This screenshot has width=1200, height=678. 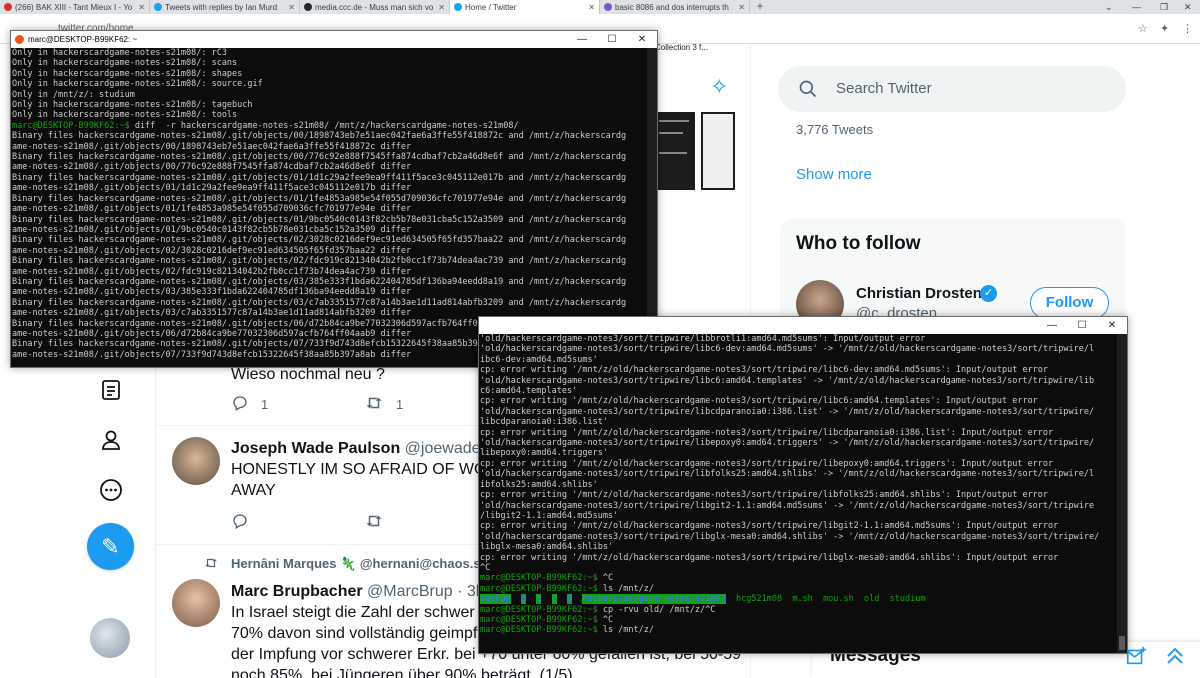 I want to click on tweets-count: 3,776 Tweets, so click(x=835, y=129).